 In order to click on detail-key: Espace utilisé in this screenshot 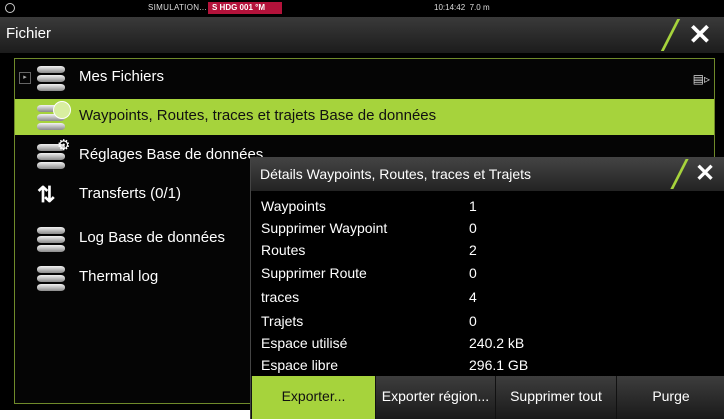, I will do `click(304, 343)`.